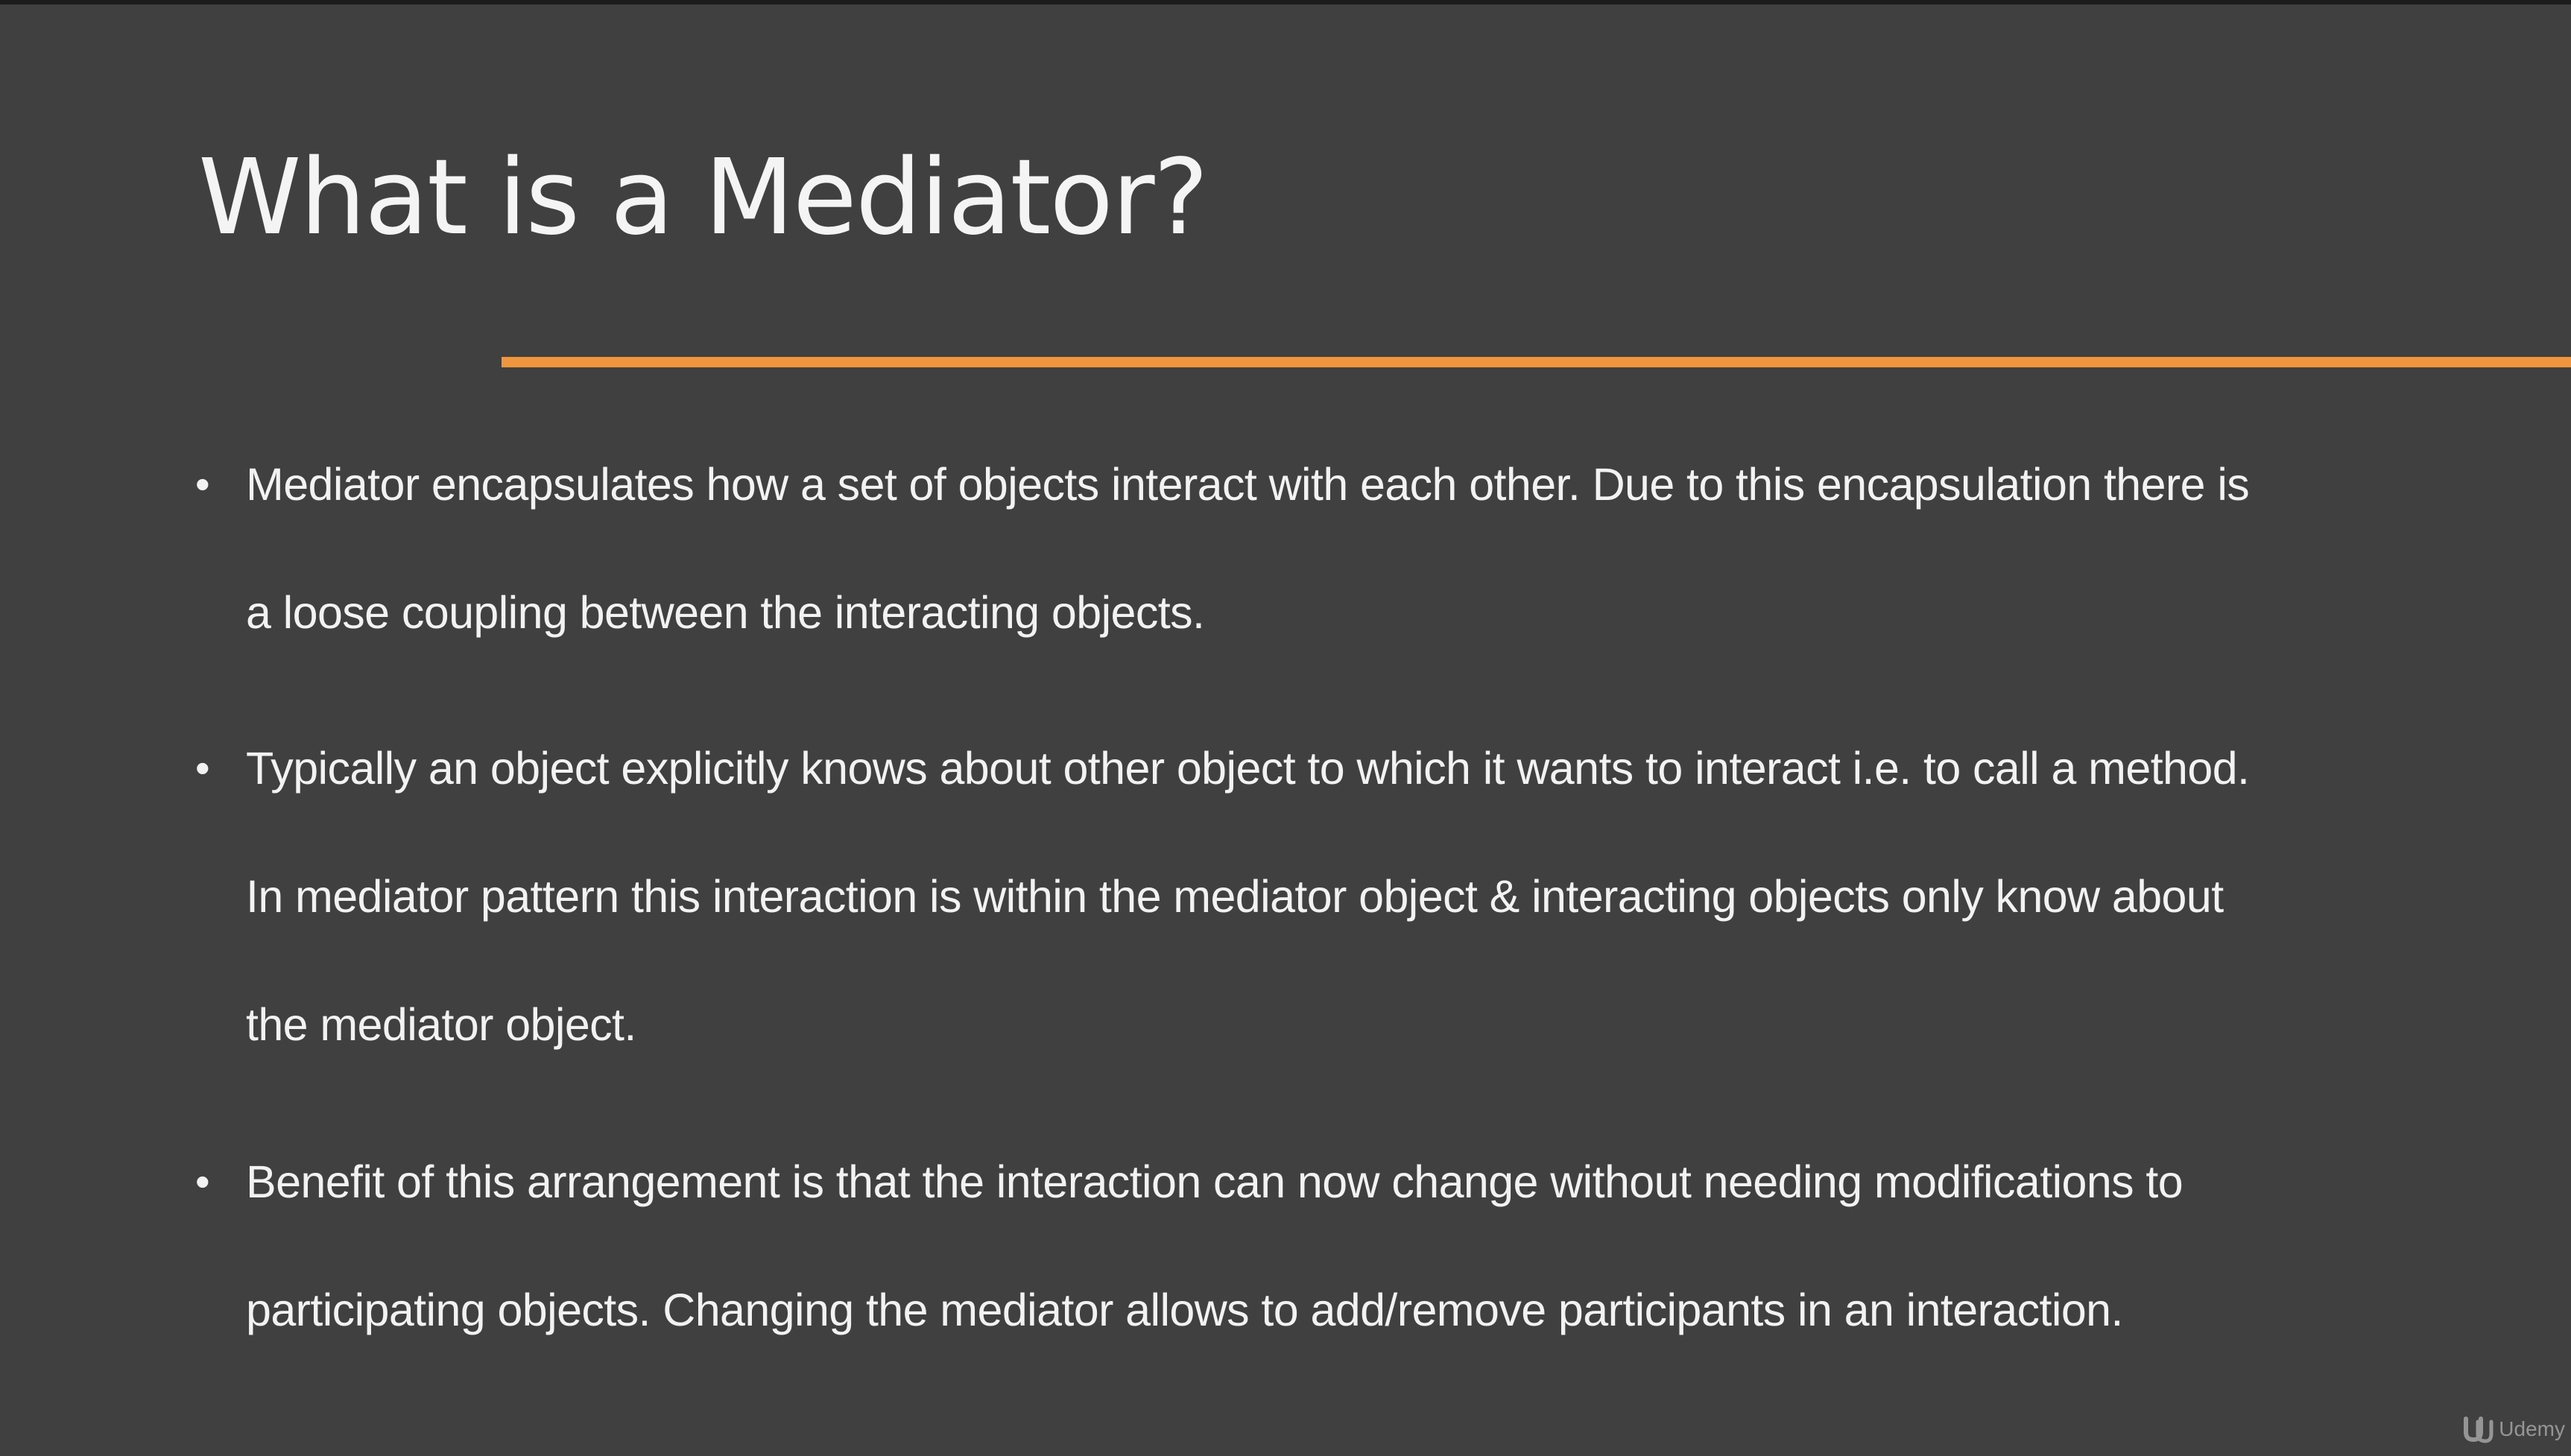 This screenshot has width=2571, height=1456. What do you see at coordinates (2477, 1429) in the screenshot?
I see `udemy-logo-icon` at bounding box center [2477, 1429].